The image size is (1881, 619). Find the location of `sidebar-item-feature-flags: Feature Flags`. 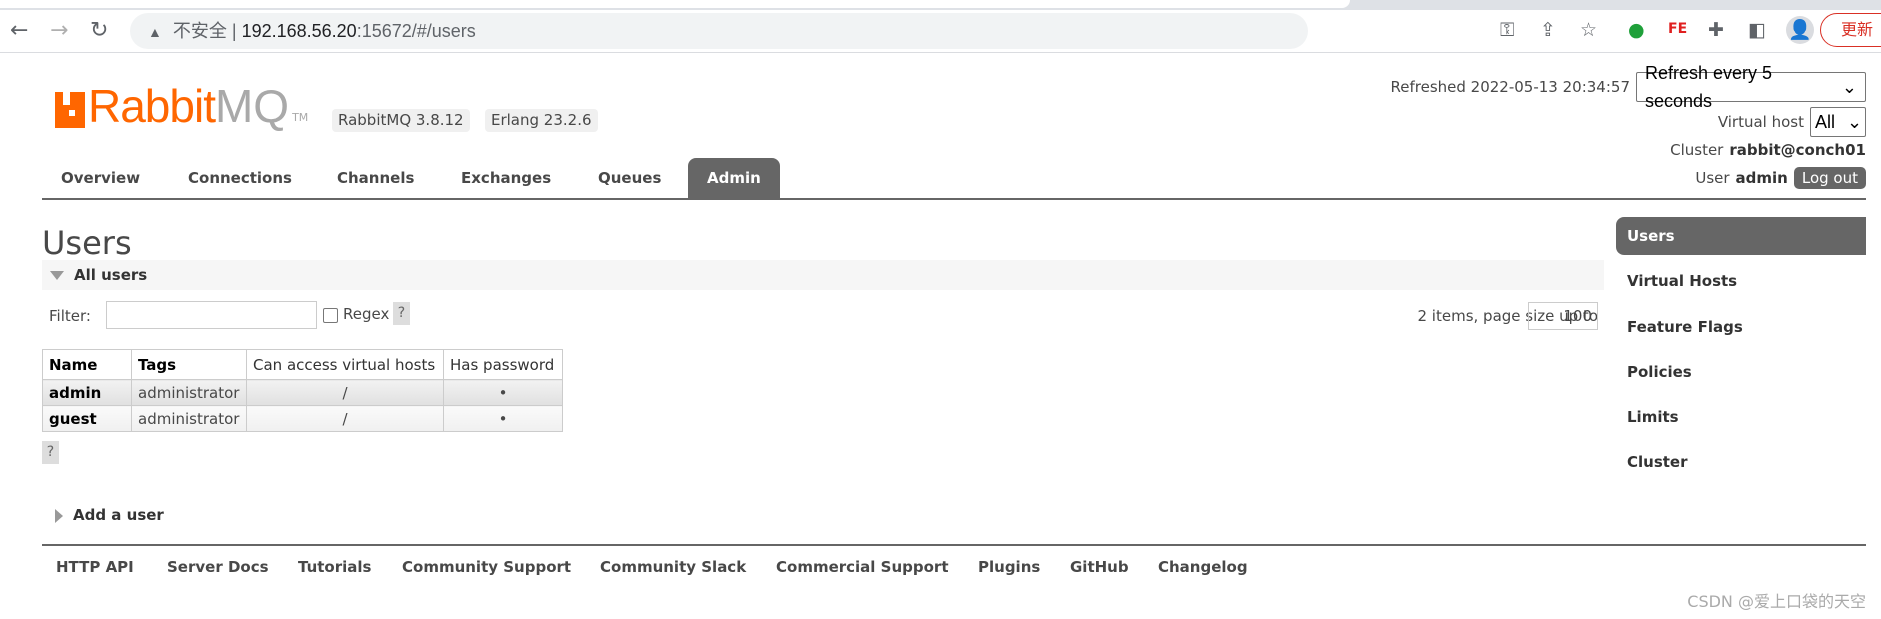

sidebar-item-feature-flags: Feature Flags is located at coordinates (1741, 327).